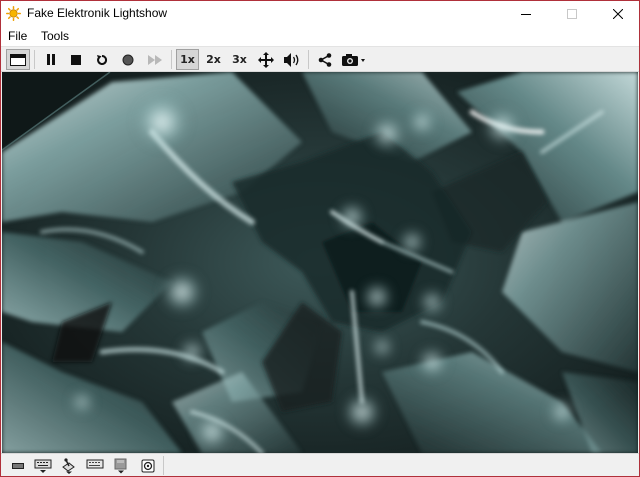  I want to click on status-bar, so click(320, 464).